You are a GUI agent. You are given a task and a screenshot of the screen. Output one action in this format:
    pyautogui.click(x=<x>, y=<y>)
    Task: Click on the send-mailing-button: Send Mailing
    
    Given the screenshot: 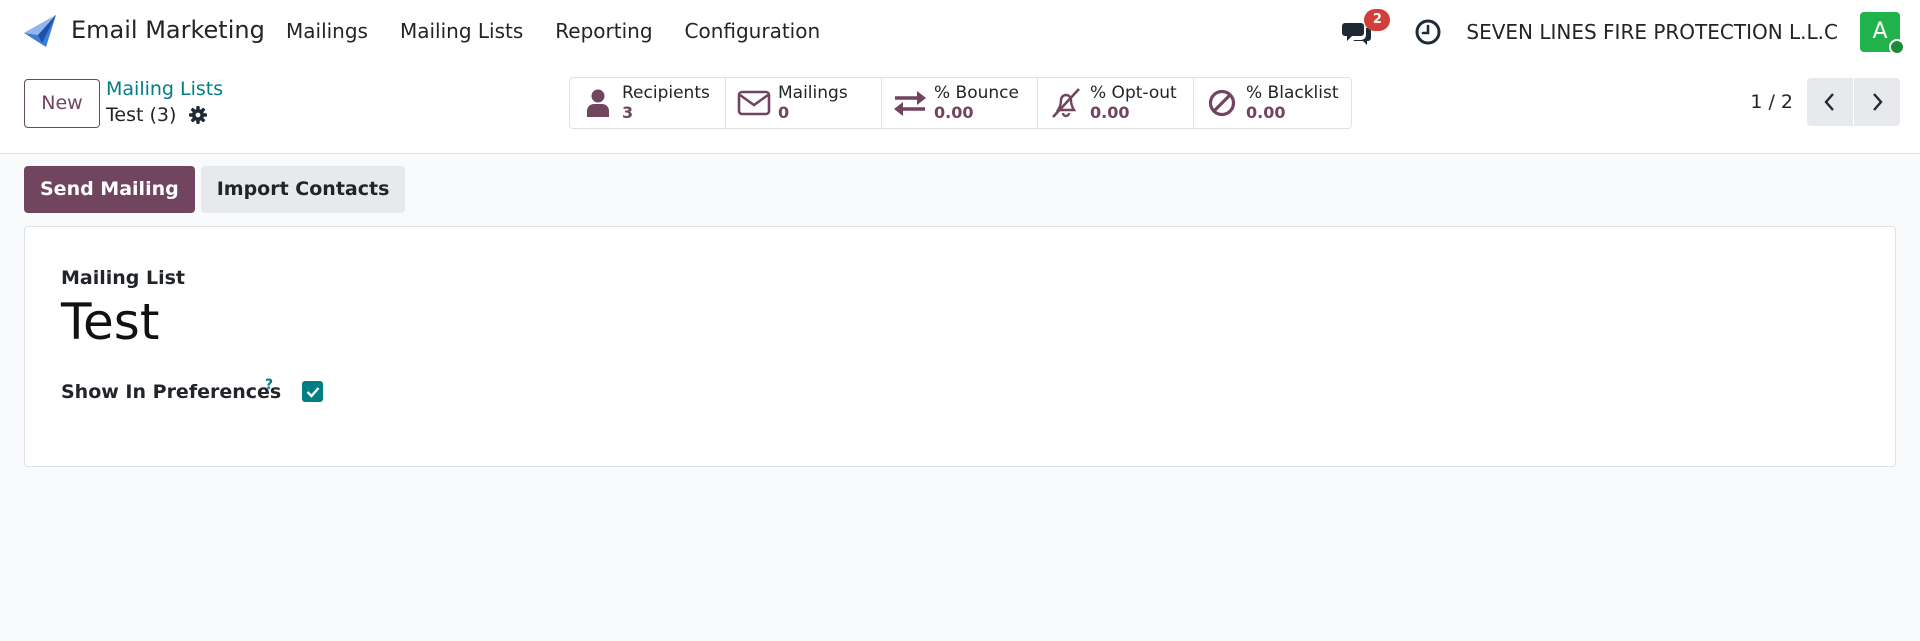 What is the action you would take?
    pyautogui.click(x=109, y=189)
    